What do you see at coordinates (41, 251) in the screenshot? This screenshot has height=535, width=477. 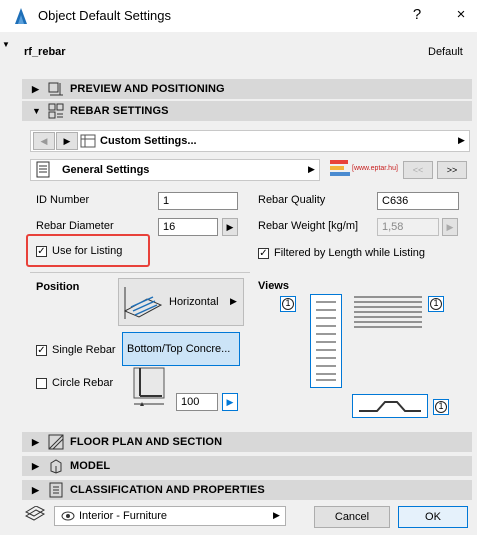 I see `use-for-listing-checkbox: ✓` at bounding box center [41, 251].